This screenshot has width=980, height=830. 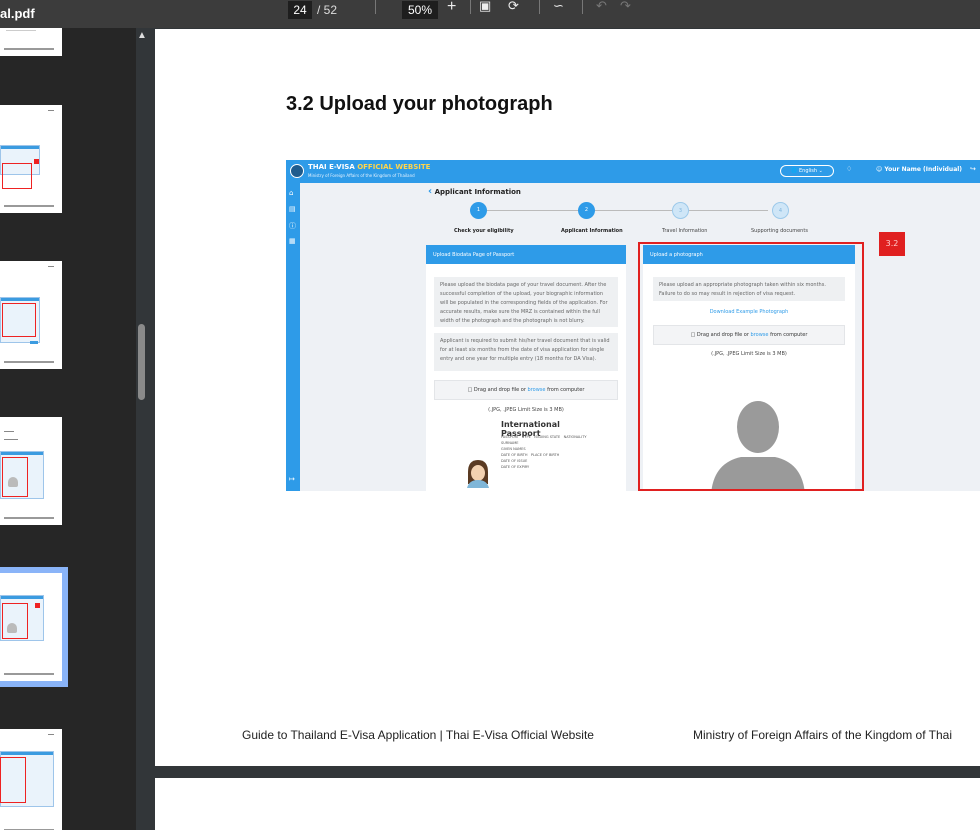 What do you see at coordinates (558, 7) in the screenshot?
I see `draw-icon: ∽` at bounding box center [558, 7].